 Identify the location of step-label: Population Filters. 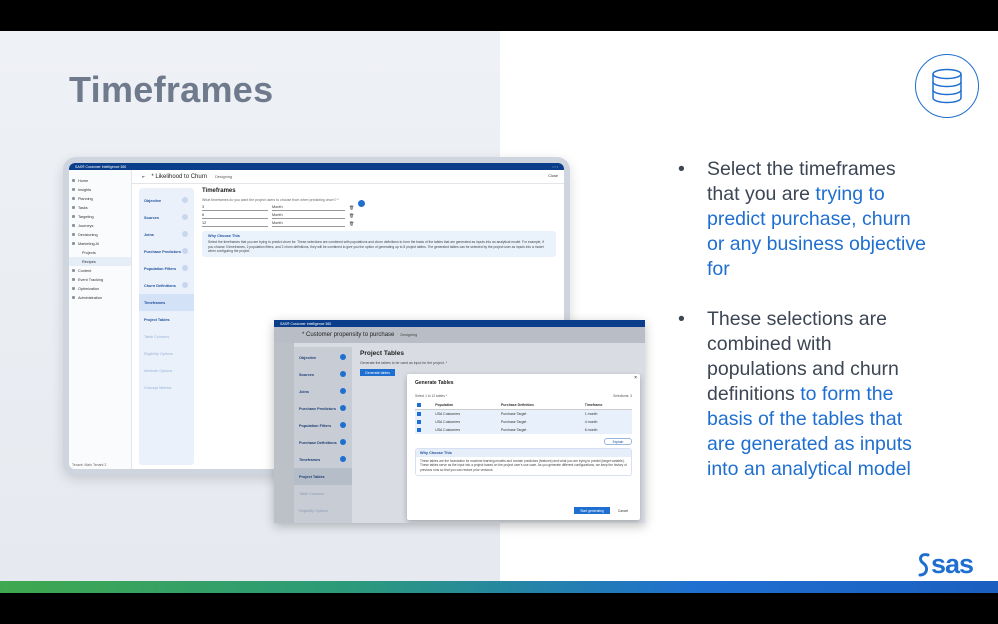
(315, 425).